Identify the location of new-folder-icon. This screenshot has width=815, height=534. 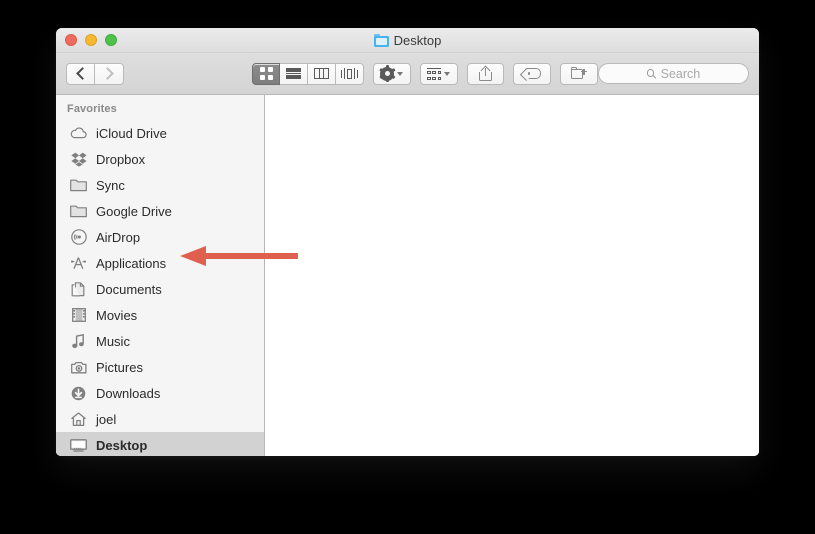
(579, 73).